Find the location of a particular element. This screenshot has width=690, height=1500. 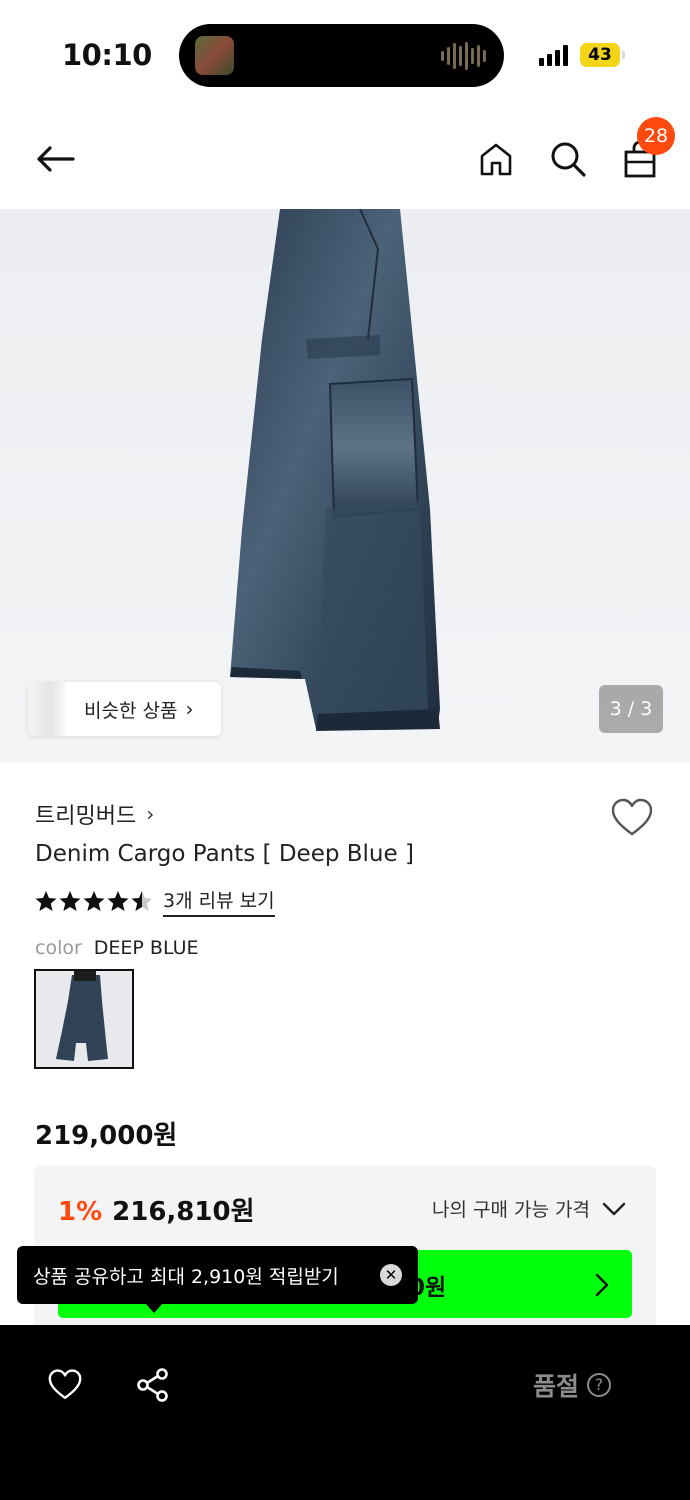

share-reward-tooltip: 상품 공유하고 최대 2,910원 적립받기 ✕ is located at coordinates (217, 1275).